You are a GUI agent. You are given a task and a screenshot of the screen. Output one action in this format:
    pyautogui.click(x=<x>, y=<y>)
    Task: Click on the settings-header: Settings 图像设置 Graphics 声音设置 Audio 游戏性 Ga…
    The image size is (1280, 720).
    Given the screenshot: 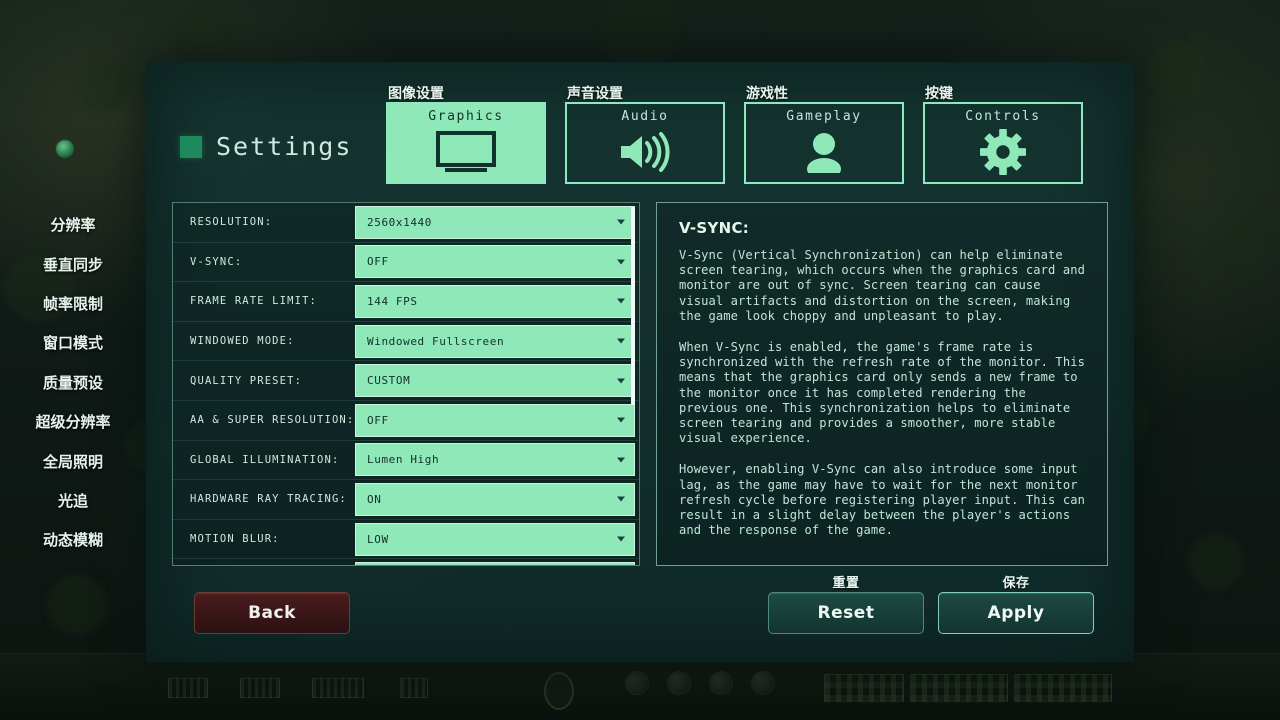 What is the action you would take?
    pyautogui.click(x=640, y=128)
    